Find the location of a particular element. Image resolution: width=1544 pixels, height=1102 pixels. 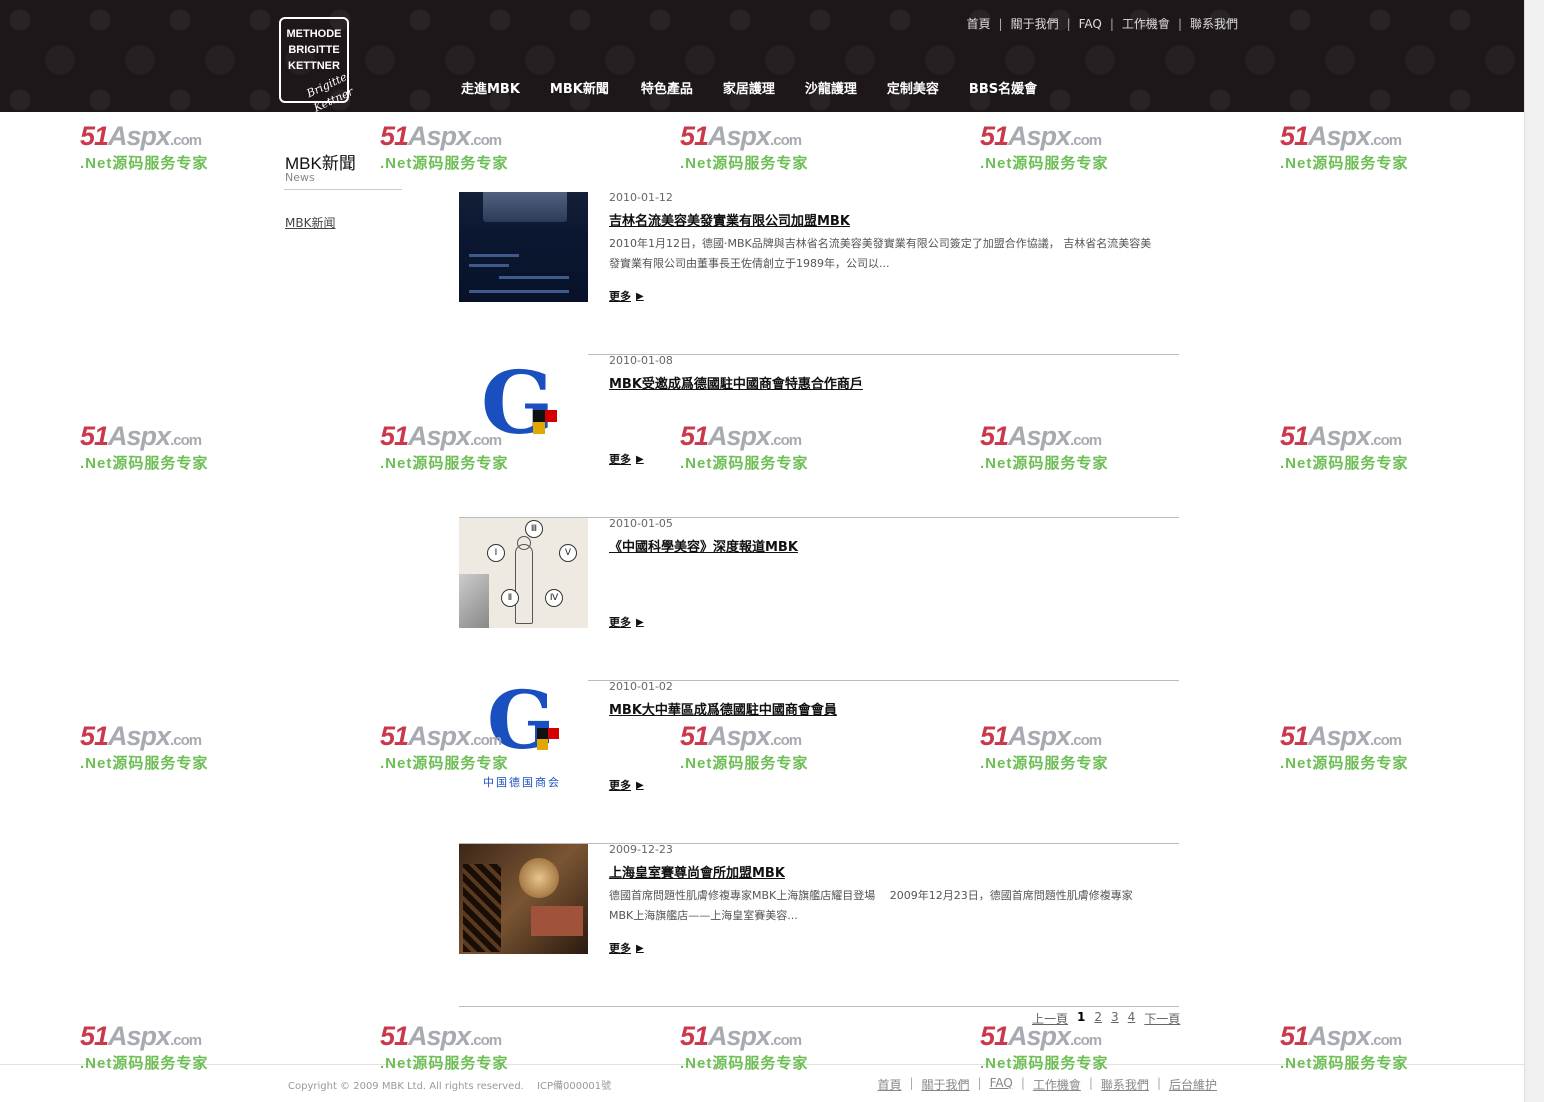

pager-next: 下一頁 is located at coordinates (1162, 1018).